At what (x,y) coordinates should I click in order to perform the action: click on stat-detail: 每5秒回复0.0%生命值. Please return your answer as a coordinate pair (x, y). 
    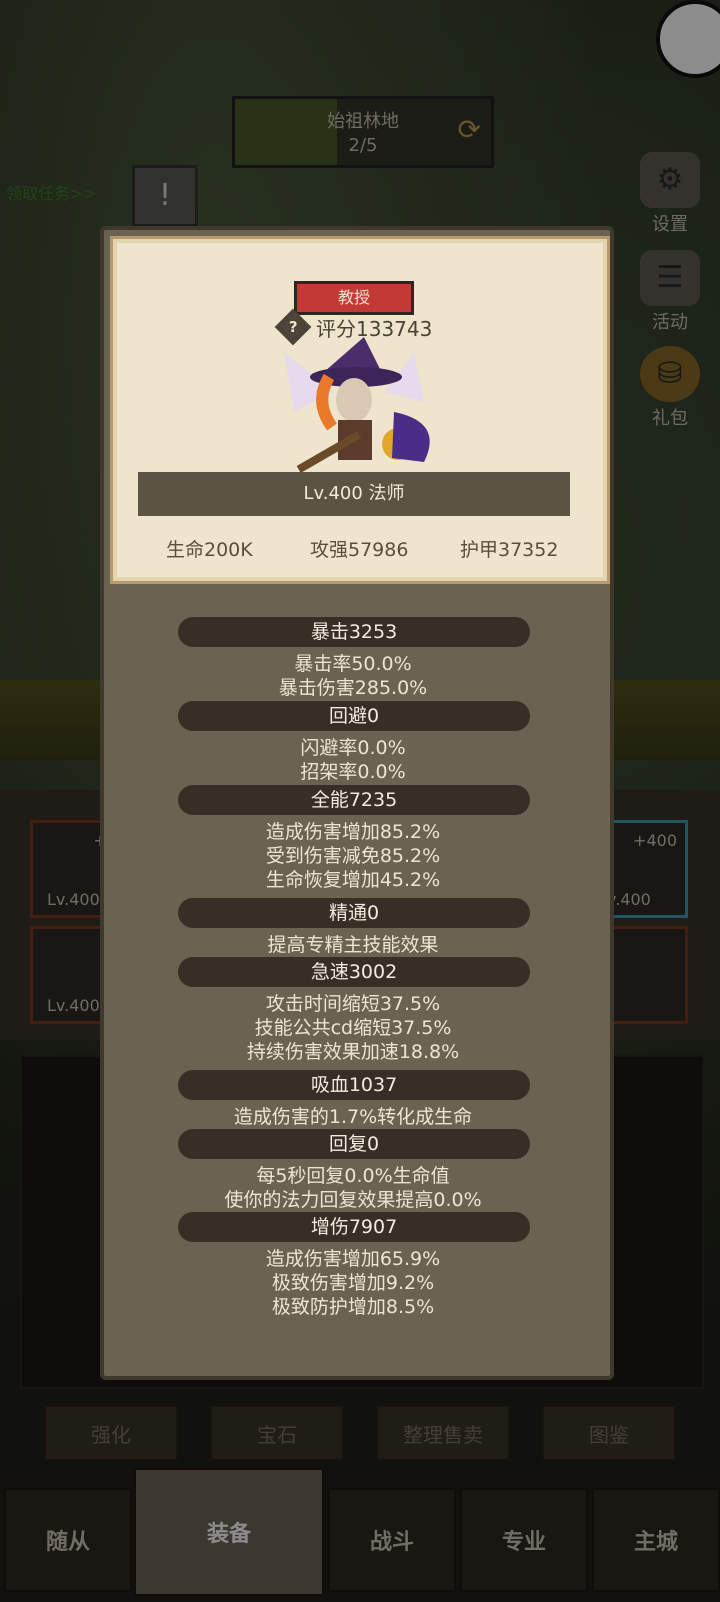
    Looking at the image, I should click on (353, 1176).